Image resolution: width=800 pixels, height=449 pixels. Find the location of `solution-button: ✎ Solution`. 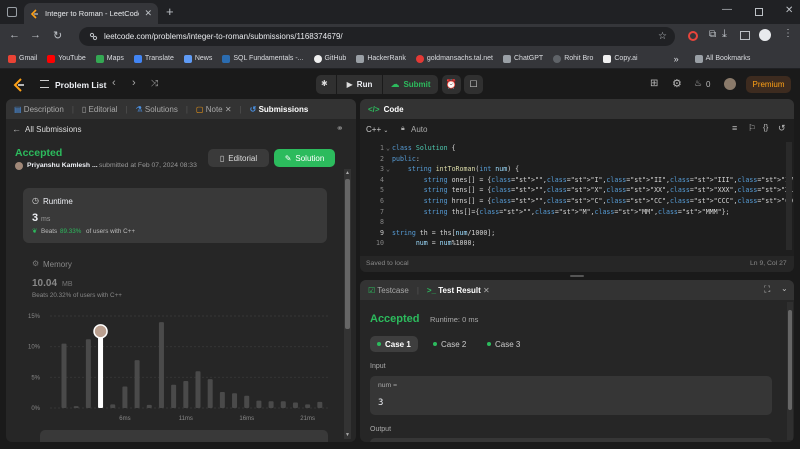

solution-button: ✎ Solution is located at coordinates (304, 158).